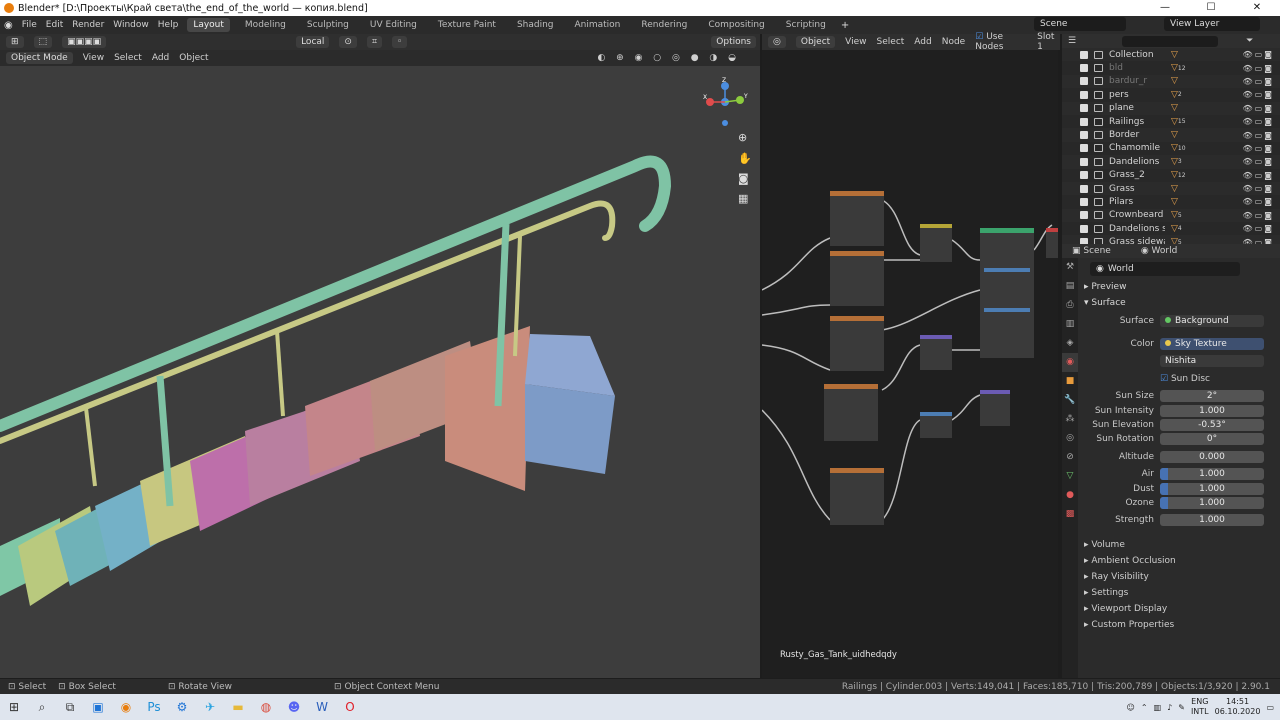 This screenshot has height=720, width=1280. What do you see at coordinates (348, 42) in the screenshot?
I see `pivot-icon: ⊙` at bounding box center [348, 42].